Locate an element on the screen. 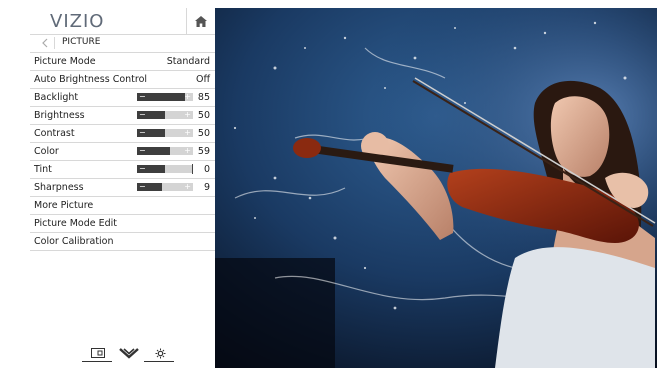 The height and width of the screenshot is (368, 657). backlight-slider: − + is located at coordinates (165, 96).